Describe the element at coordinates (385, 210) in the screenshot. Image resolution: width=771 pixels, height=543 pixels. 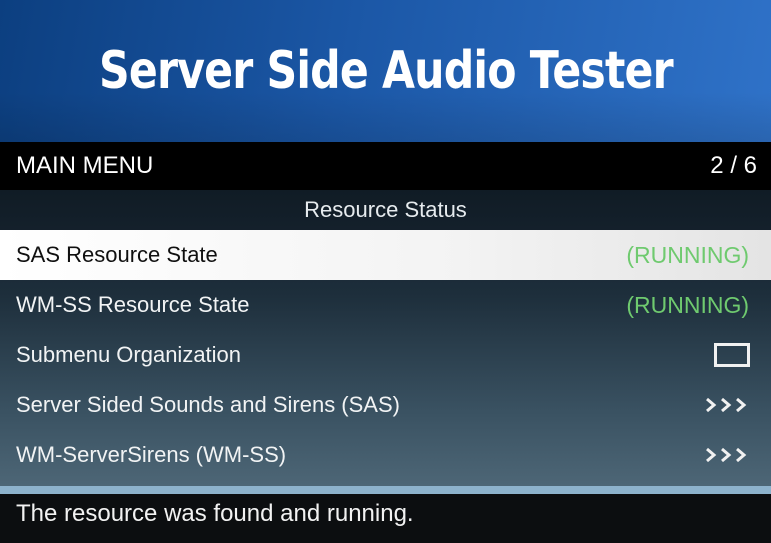
I see `section-title: Resource Status` at that location.